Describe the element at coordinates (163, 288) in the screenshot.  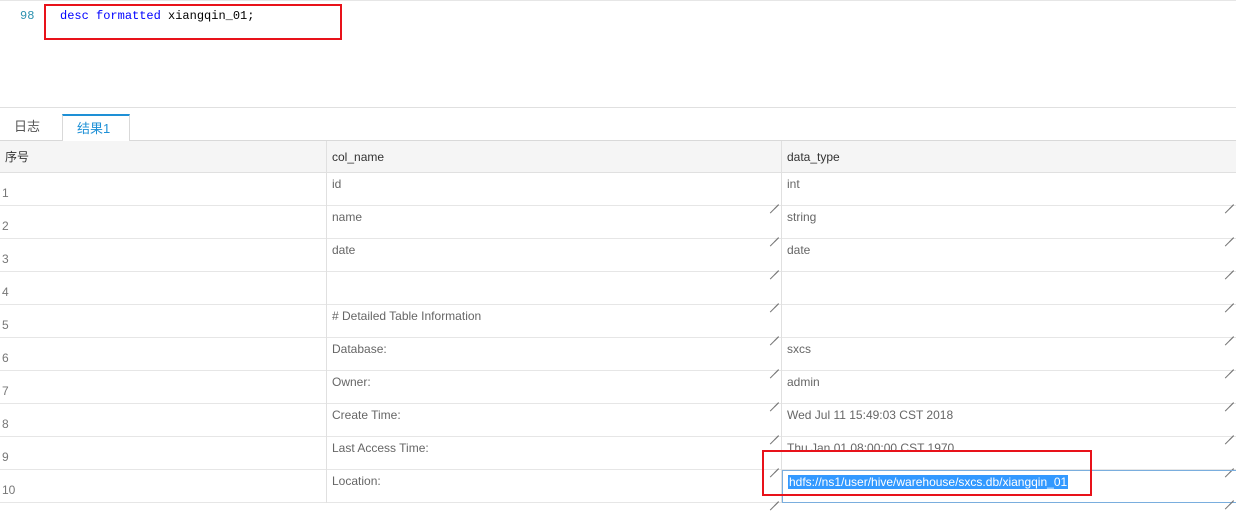
I see `row-index: 4` at that location.